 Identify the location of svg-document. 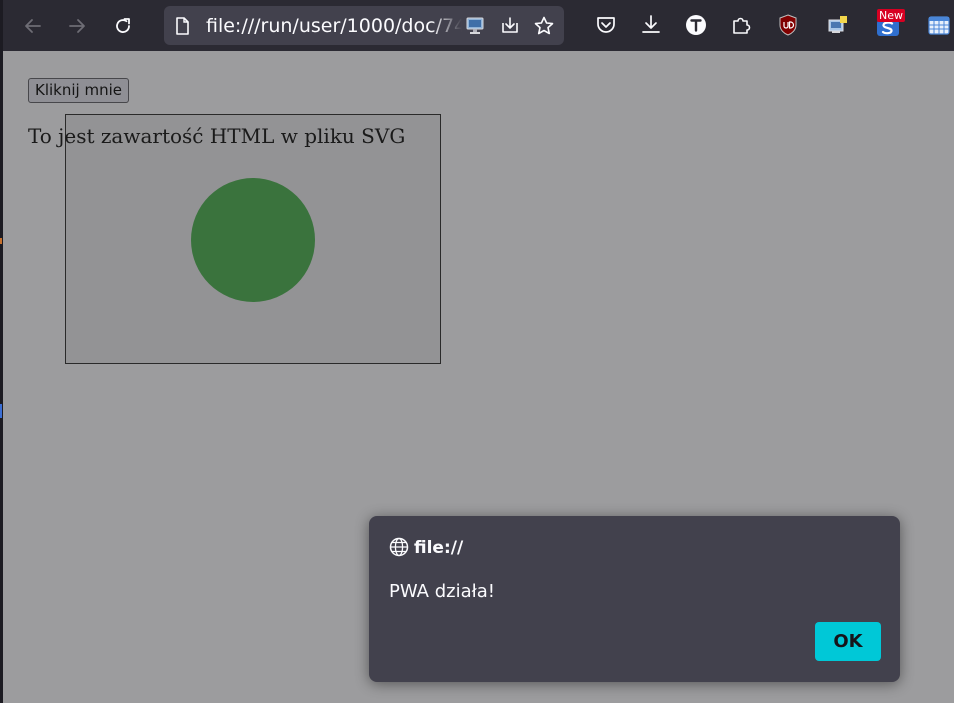
(253, 239).